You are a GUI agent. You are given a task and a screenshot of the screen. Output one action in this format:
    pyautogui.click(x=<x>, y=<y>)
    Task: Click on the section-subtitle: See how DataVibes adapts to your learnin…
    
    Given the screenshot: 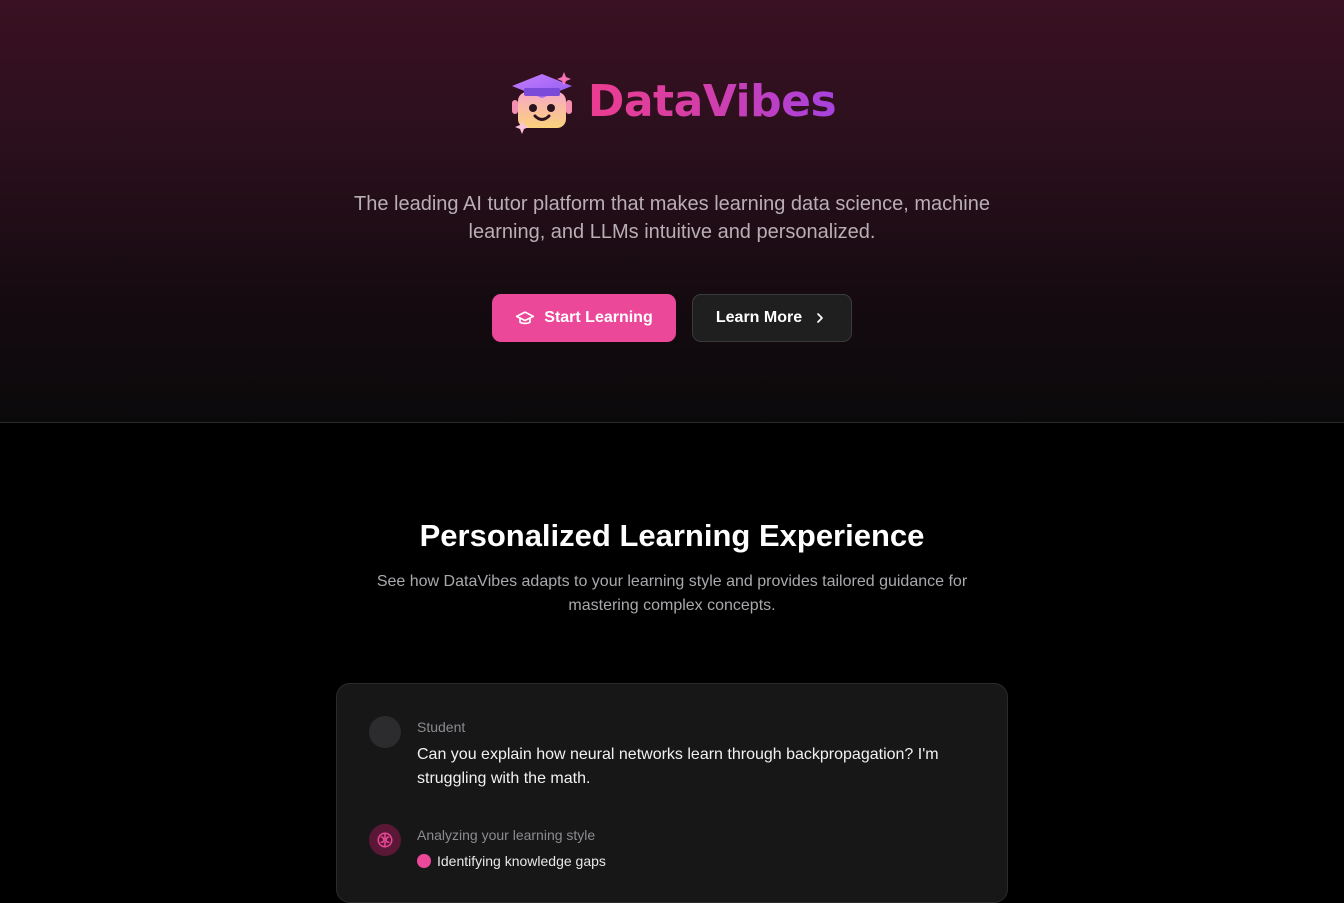 What is the action you would take?
    pyautogui.click(x=672, y=594)
    